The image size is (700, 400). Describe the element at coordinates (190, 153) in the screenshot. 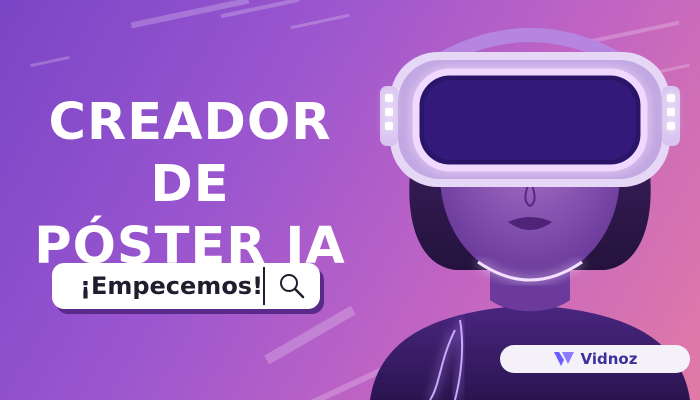

I see `headline-line-1: CREADOR DE` at that location.